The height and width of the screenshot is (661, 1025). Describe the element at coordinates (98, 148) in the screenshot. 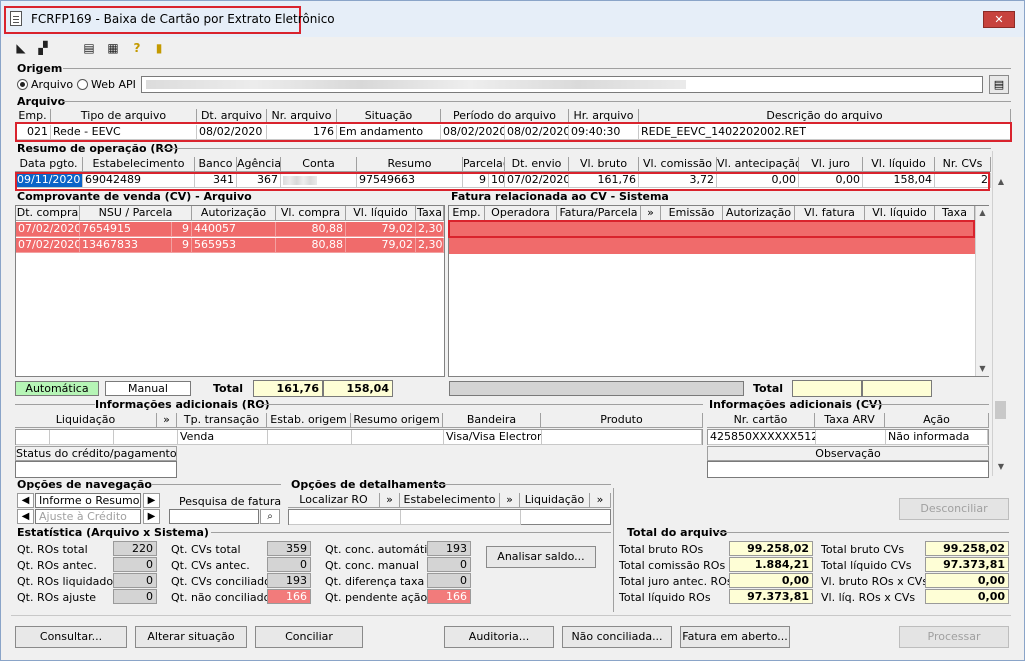

I see `ro-section-label: Resumo de operação (RO)` at that location.